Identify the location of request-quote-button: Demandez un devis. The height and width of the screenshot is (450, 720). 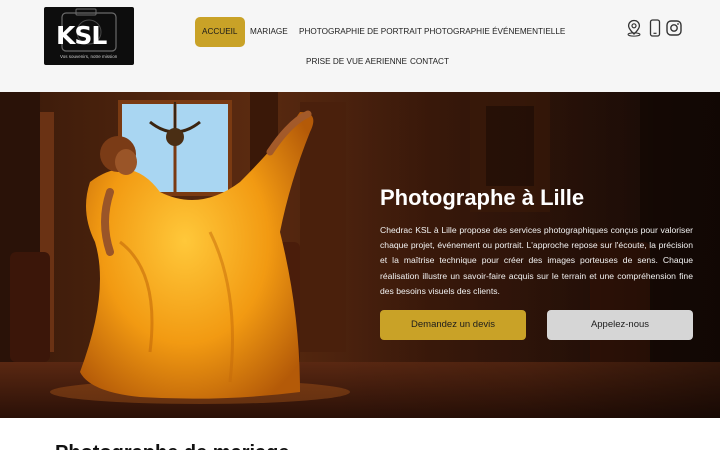
(453, 325).